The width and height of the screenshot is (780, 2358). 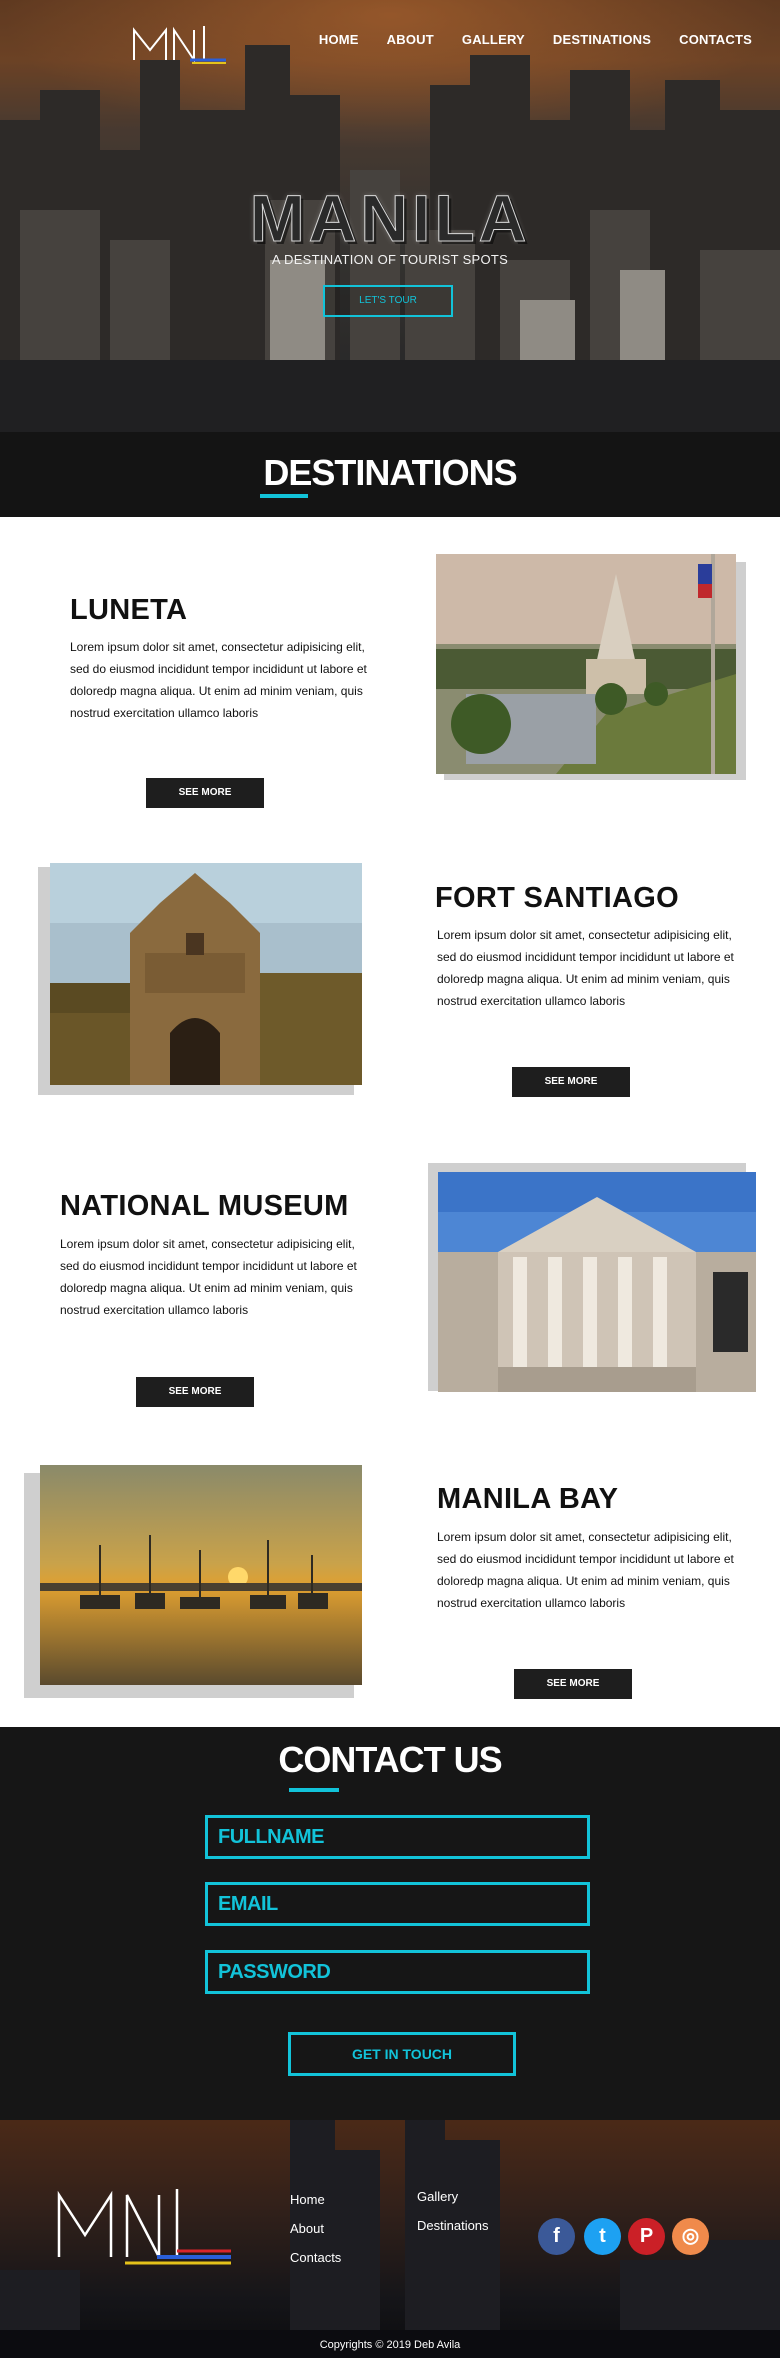 What do you see at coordinates (388, 301) in the screenshot?
I see `lets-tour-button: LET'S TOUR` at bounding box center [388, 301].